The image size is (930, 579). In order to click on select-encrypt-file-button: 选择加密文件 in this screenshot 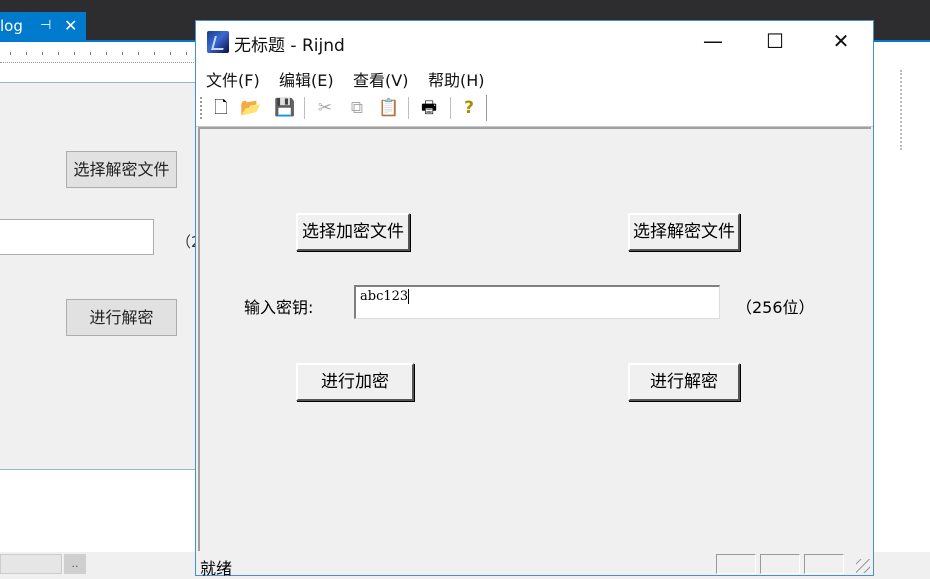, I will do `click(353, 232)`.